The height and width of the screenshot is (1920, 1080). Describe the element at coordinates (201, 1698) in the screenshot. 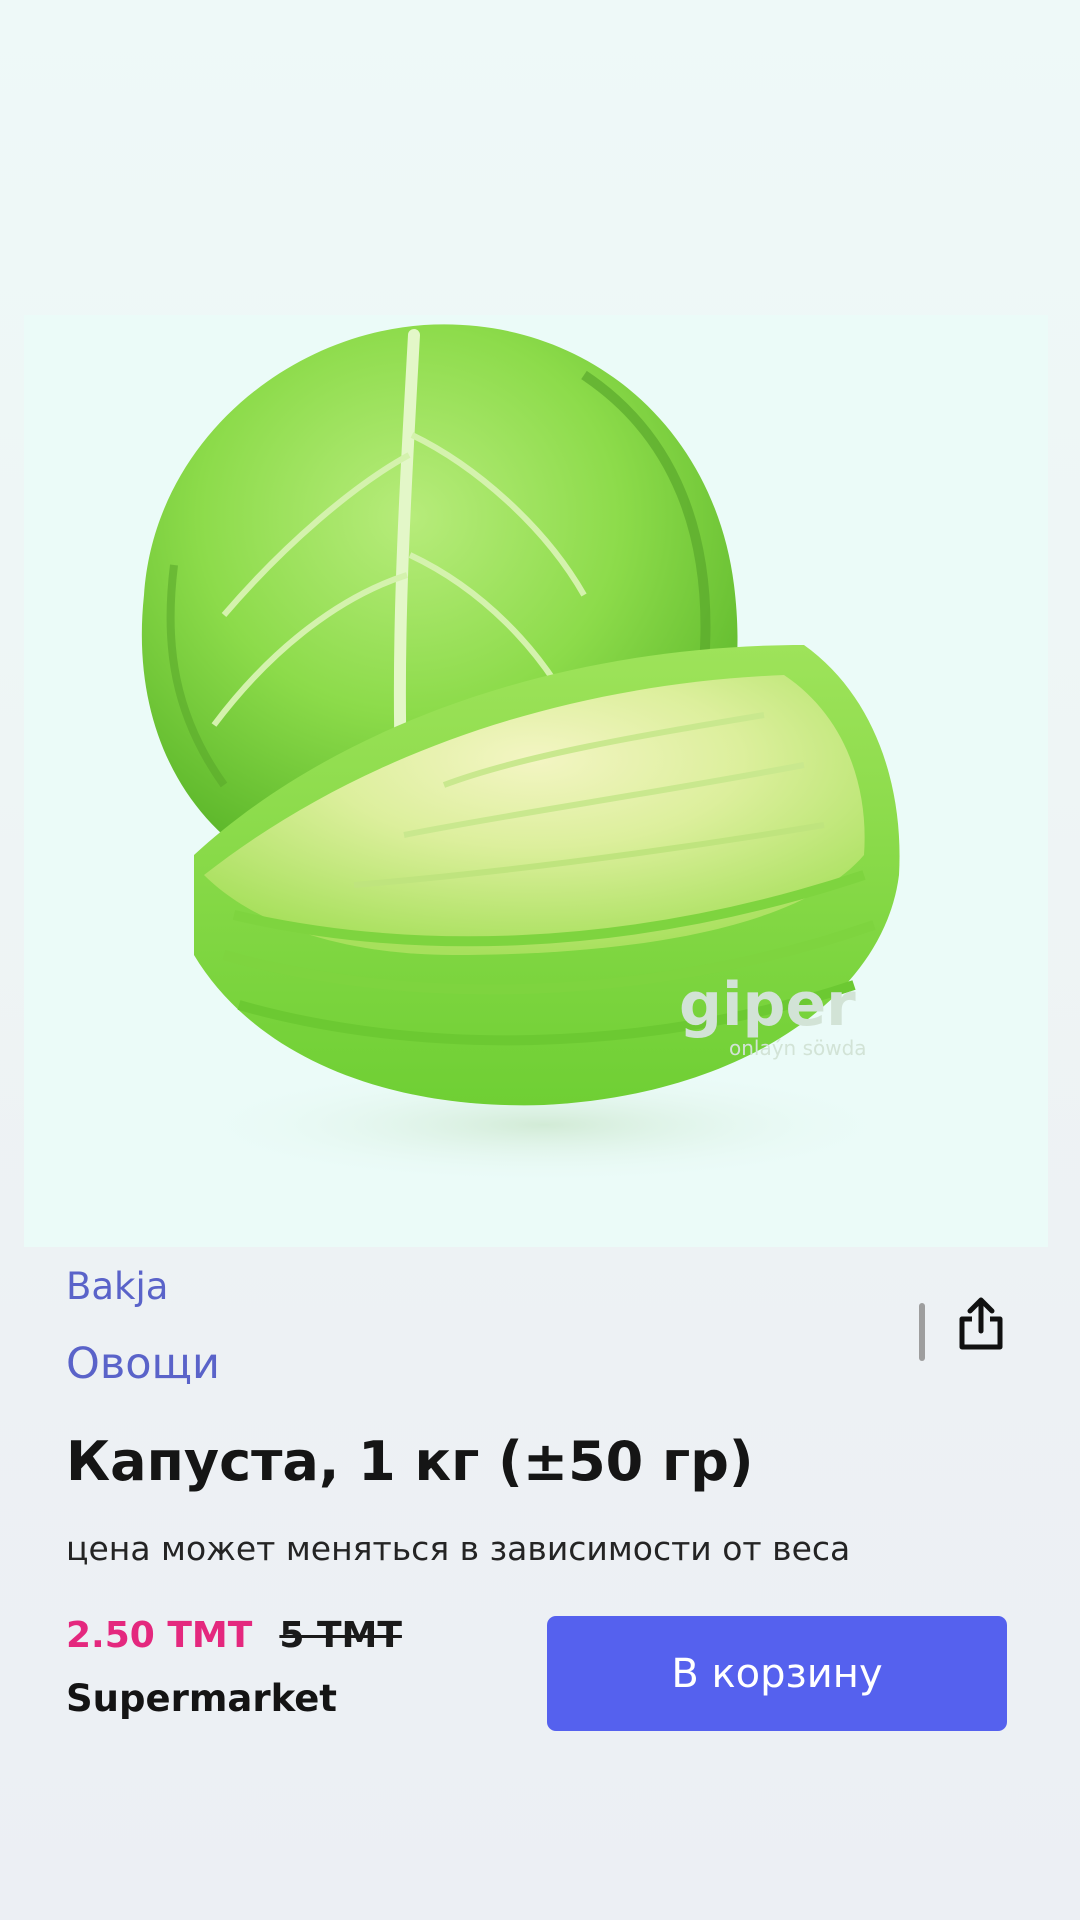

I see `store-name: Supermarket` at that location.